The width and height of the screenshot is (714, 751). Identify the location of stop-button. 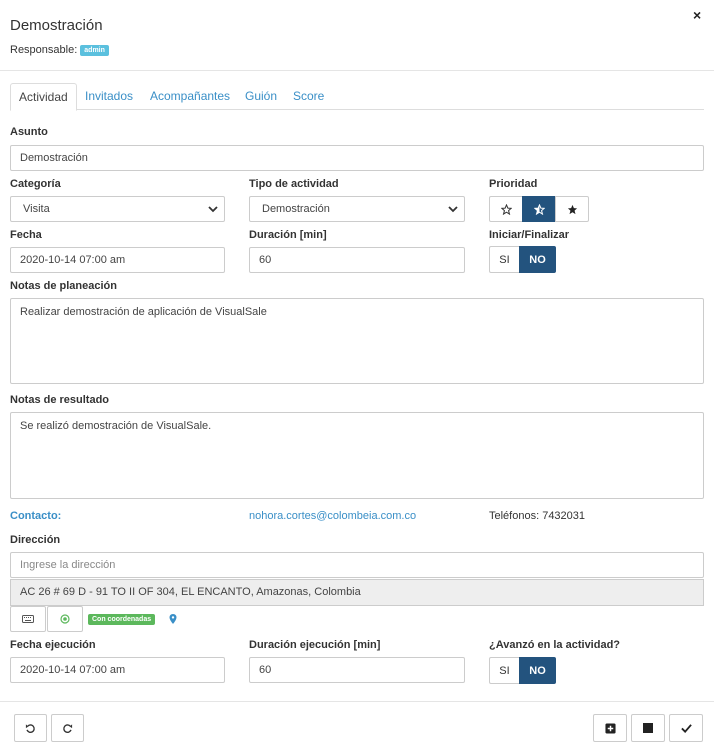
(648, 728).